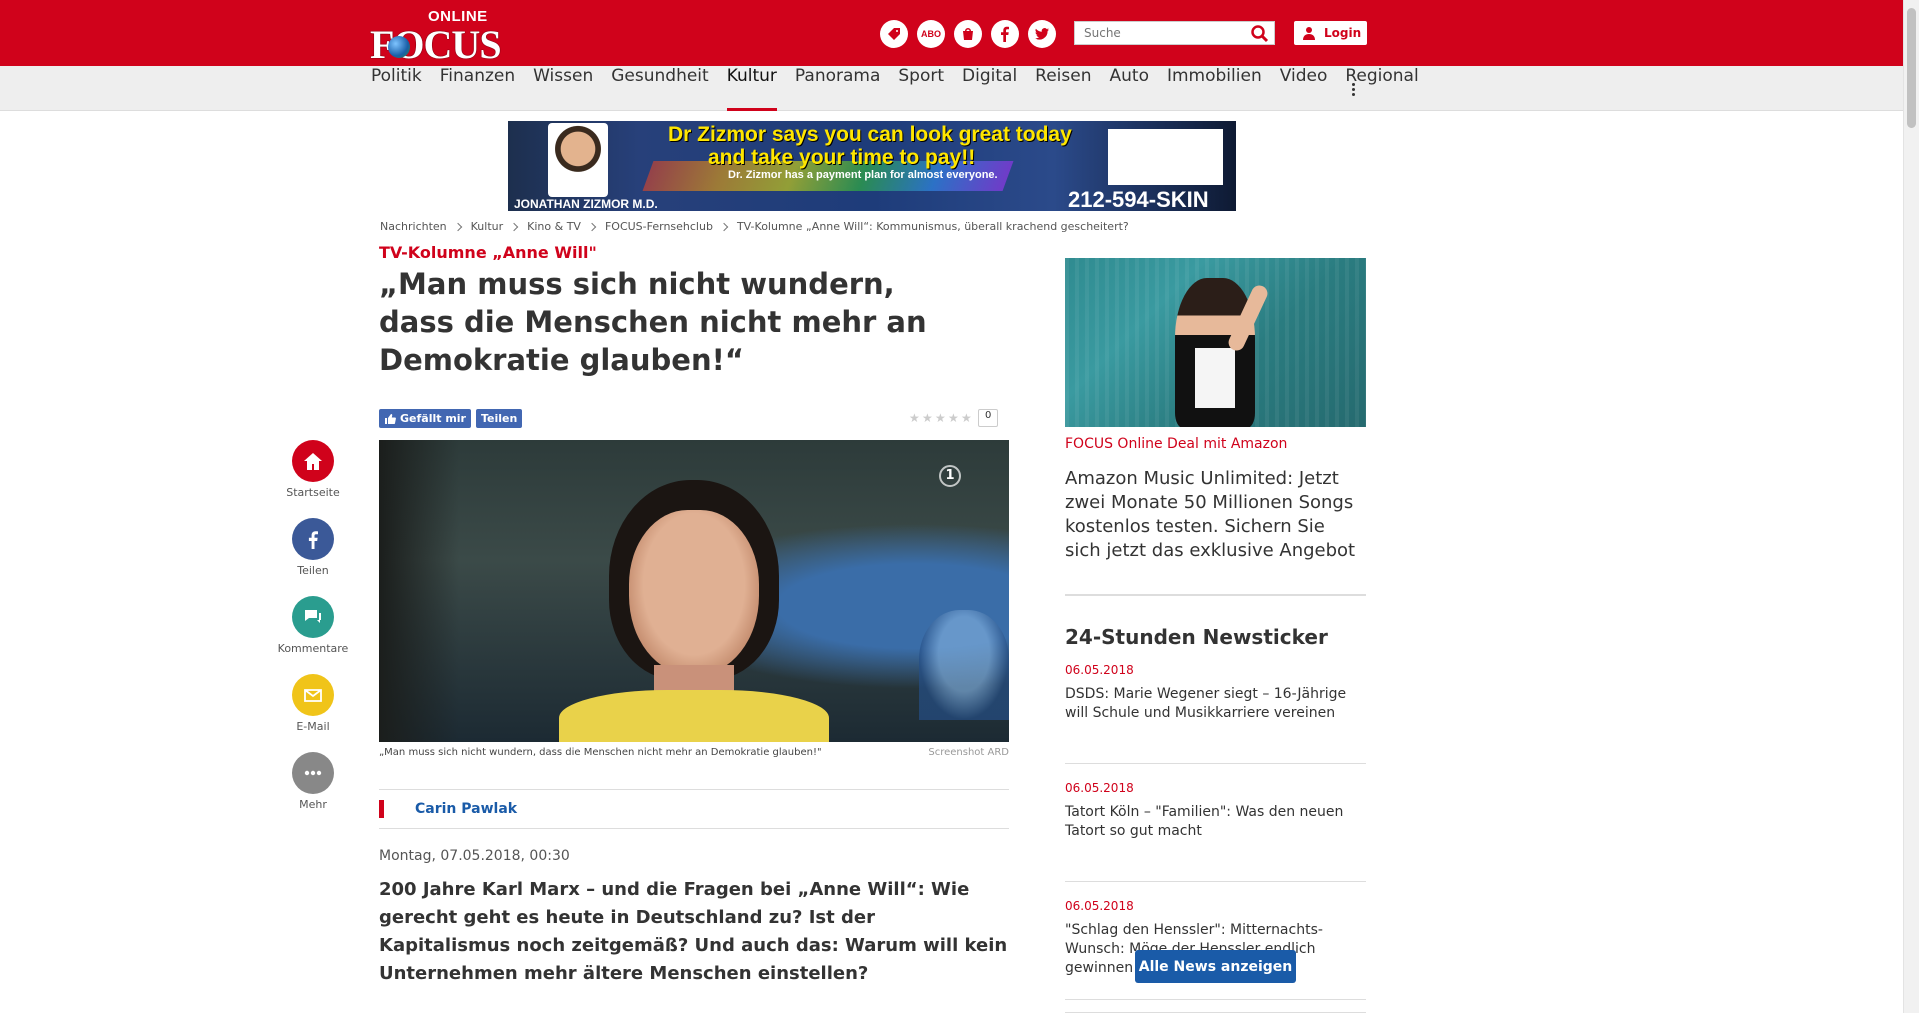  Describe the element at coordinates (1304, 88) in the screenshot. I see `nav-item-video: Video` at that location.